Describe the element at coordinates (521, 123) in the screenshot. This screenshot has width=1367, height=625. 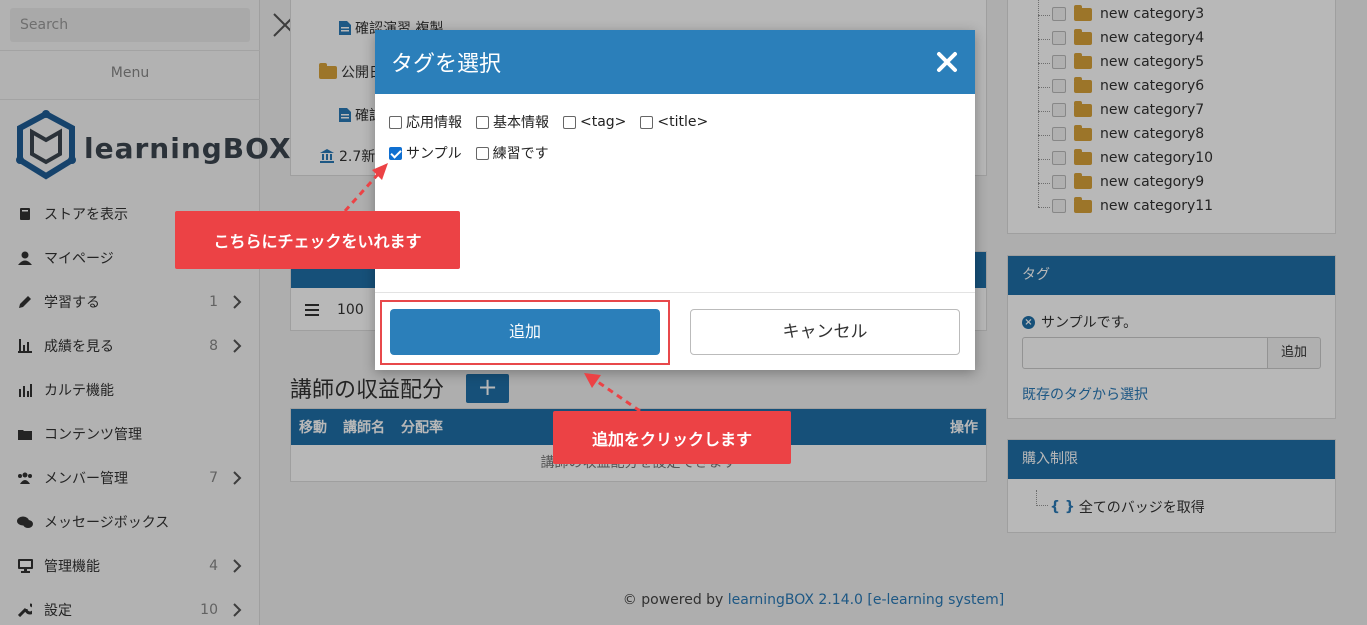
I see `tag-option-label: 基本情報` at that location.